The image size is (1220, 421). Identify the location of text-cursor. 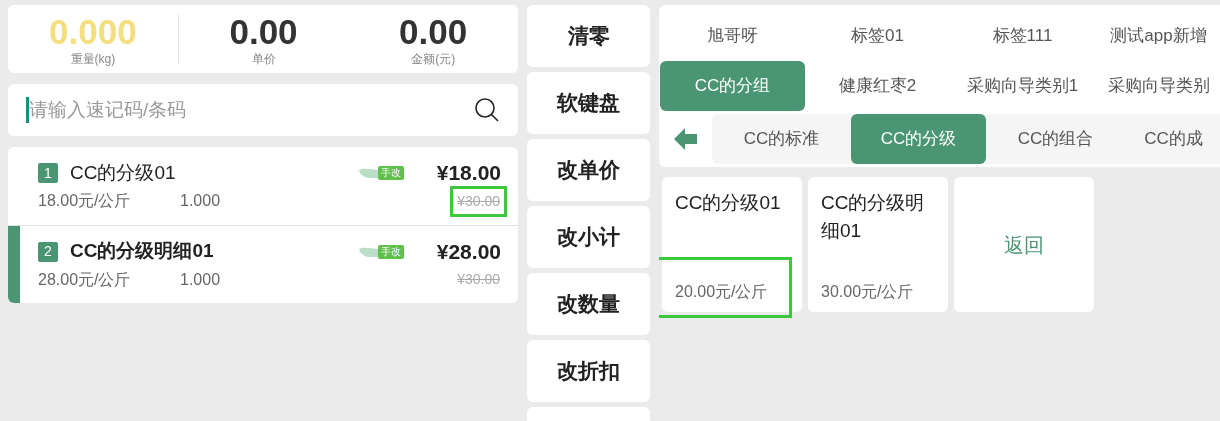
(27, 110).